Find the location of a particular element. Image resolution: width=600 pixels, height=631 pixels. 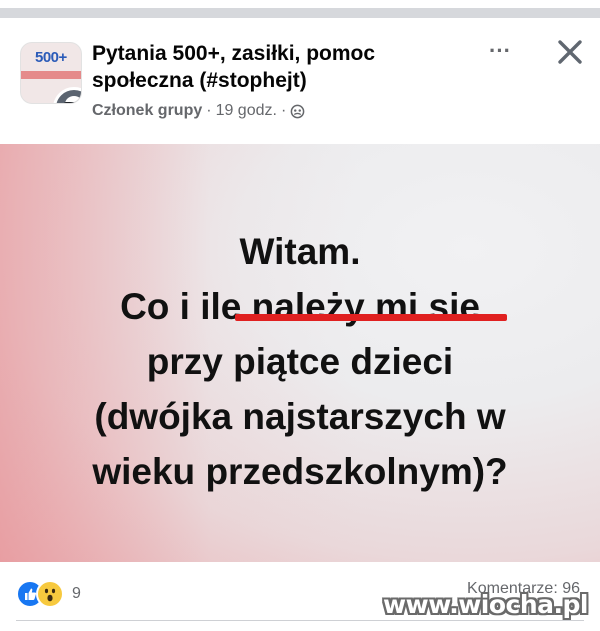

image-line-3: przy piątce dzieci is located at coordinates (300, 361).